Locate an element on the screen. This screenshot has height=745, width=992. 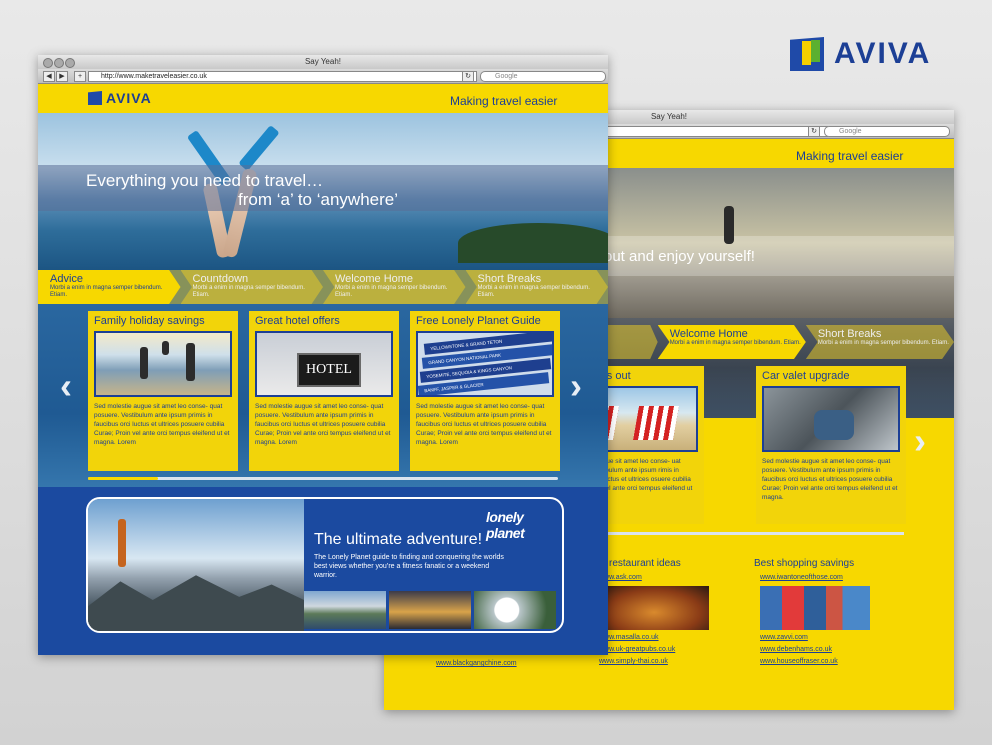
pizza-photo is located at coordinates (654, 608).